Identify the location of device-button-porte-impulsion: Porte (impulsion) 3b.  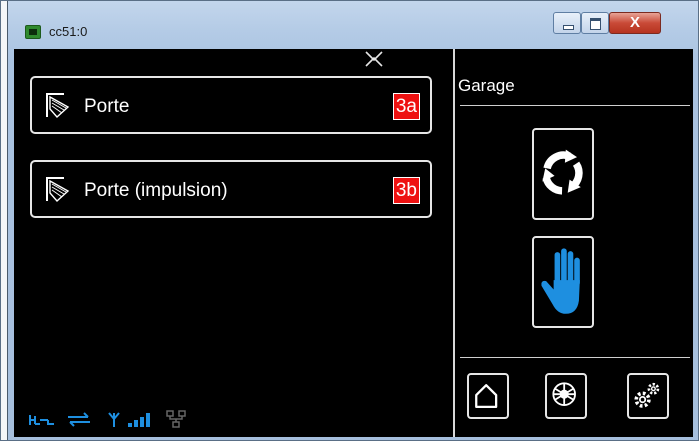
(231, 189).